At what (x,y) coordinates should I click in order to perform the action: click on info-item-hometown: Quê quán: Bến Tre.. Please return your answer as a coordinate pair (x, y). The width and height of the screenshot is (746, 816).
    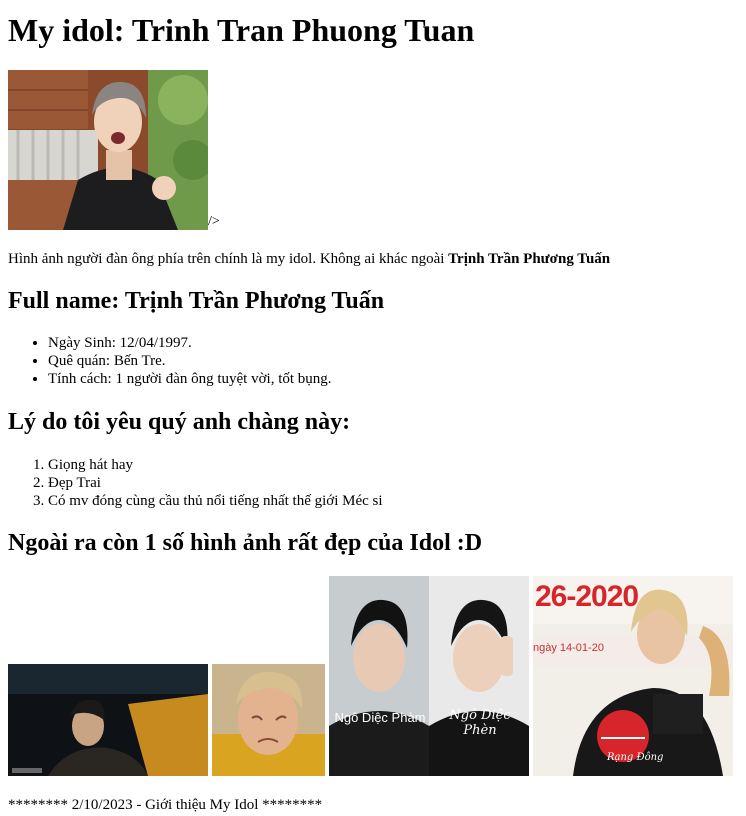
    Looking at the image, I should click on (190, 361).